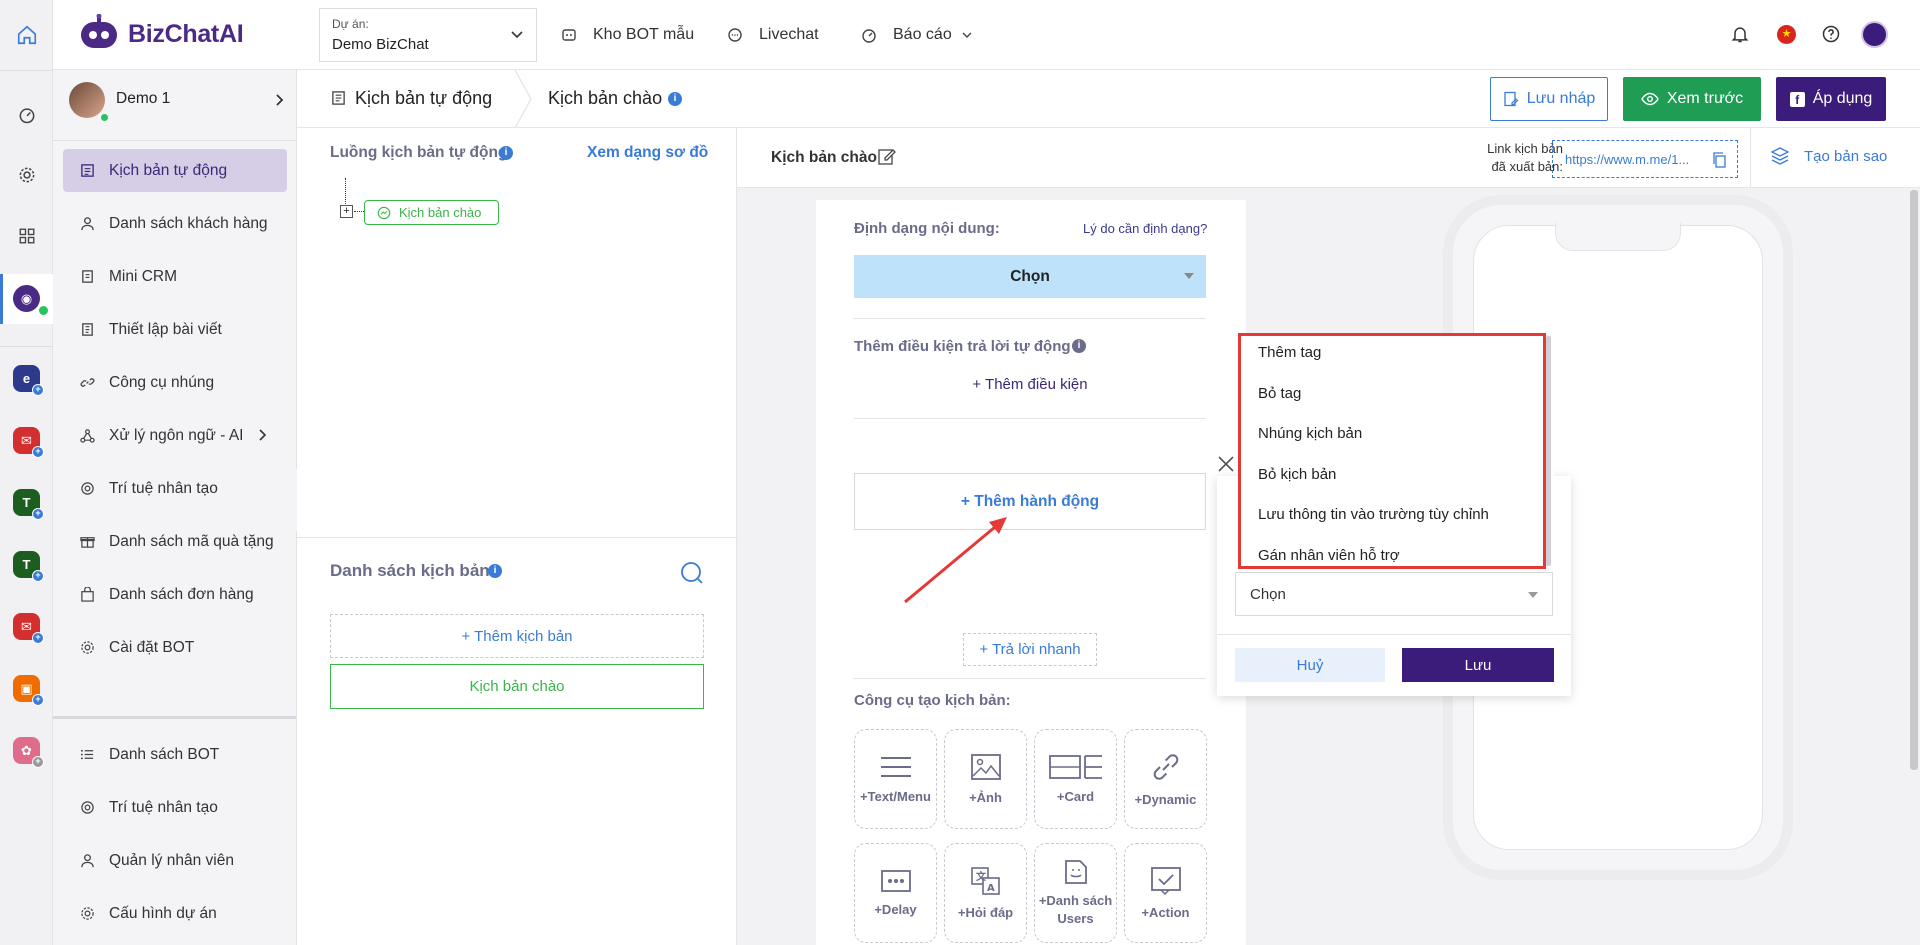  I want to click on app-icon-t1: T +, so click(28, 504).